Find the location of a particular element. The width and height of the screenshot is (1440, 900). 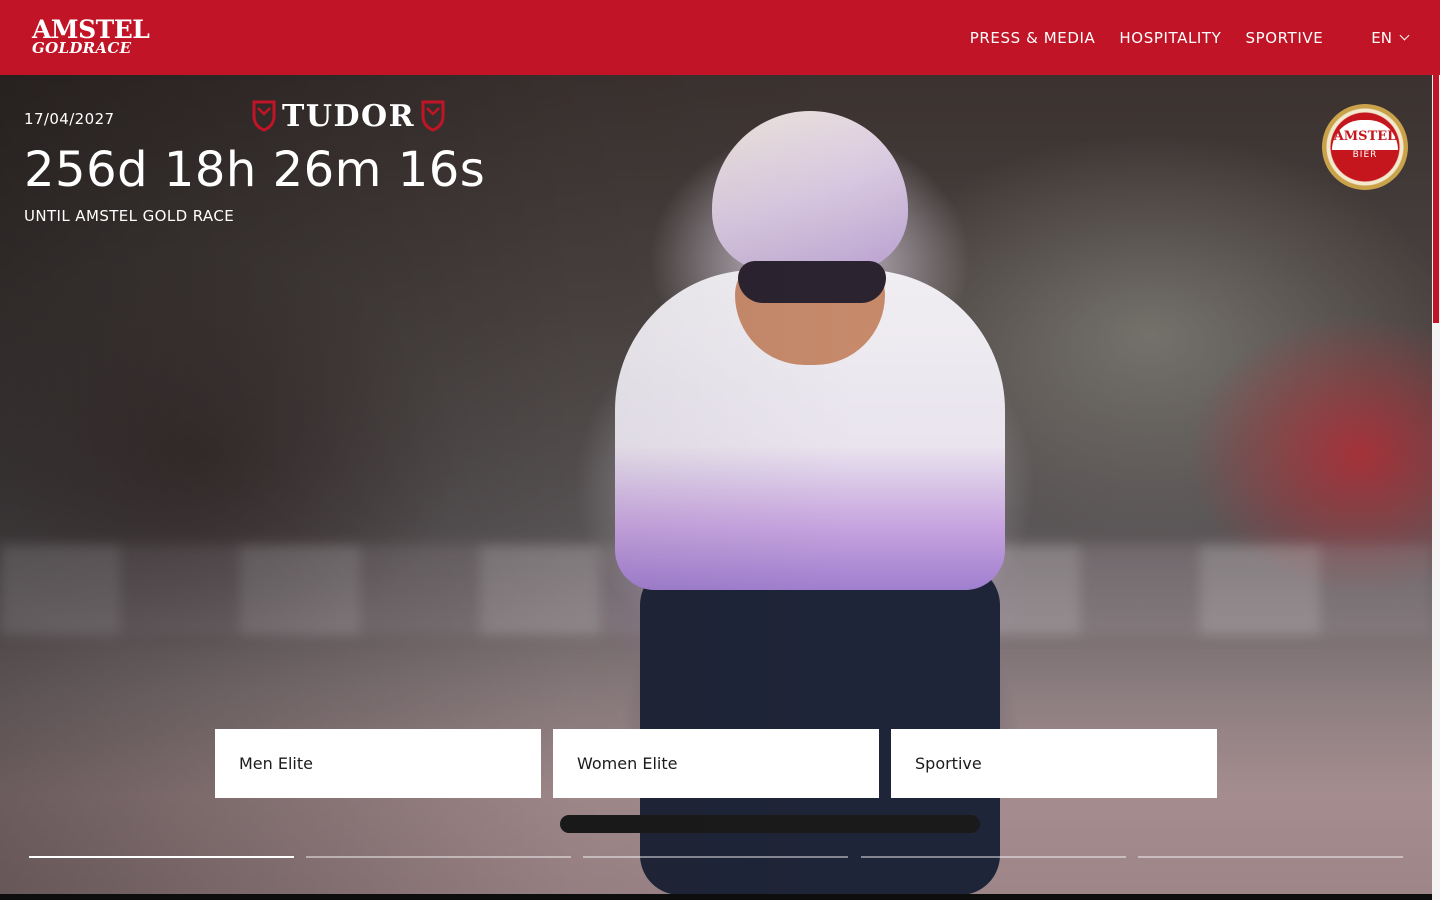

nav-sportive: SPORTIVE is located at coordinates (1284, 38).